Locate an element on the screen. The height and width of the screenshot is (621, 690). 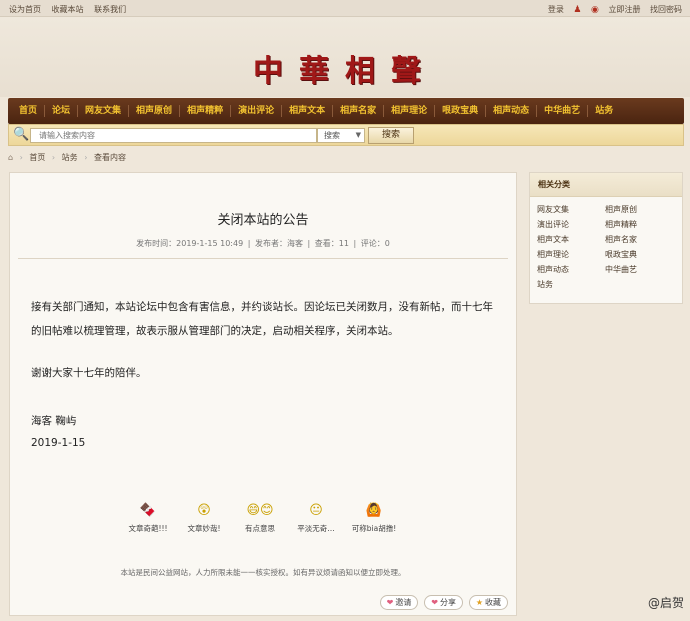
breadcrumb-current: 查看内容 is located at coordinates (109, 157).